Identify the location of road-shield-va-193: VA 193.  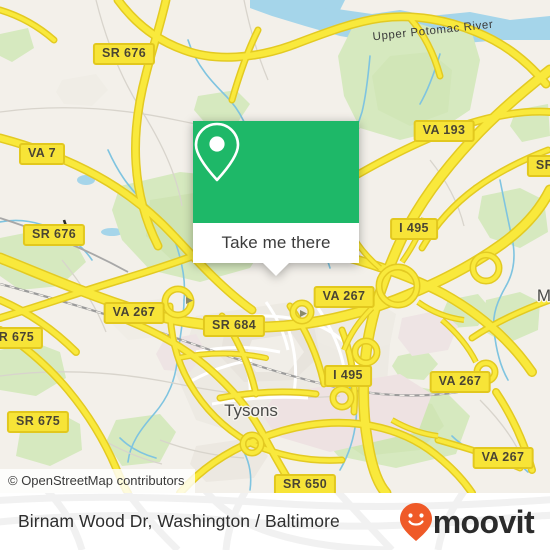
(444, 131).